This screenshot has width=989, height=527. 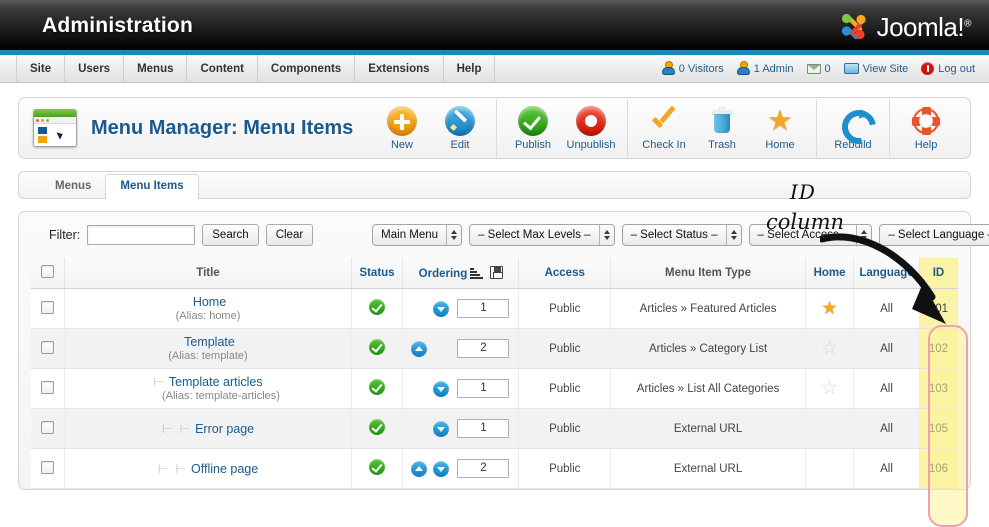 What do you see at coordinates (461, 273) in the screenshot?
I see `ordering-header: Ordering` at bounding box center [461, 273].